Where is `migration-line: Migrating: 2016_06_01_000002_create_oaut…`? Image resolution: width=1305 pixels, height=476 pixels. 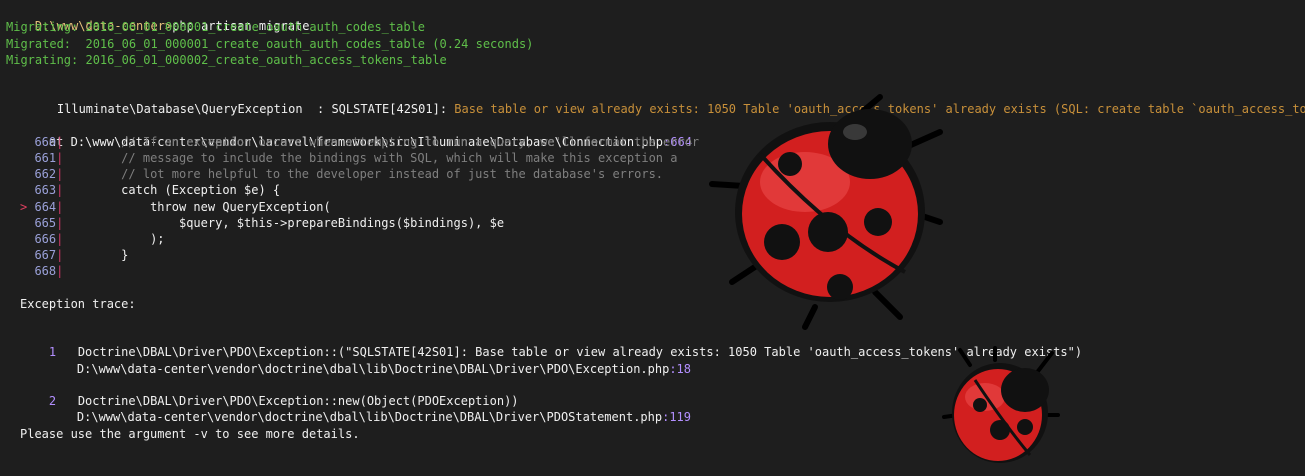 migration-line: Migrating: 2016_06_01_000002_create_oaut… is located at coordinates (226, 60).